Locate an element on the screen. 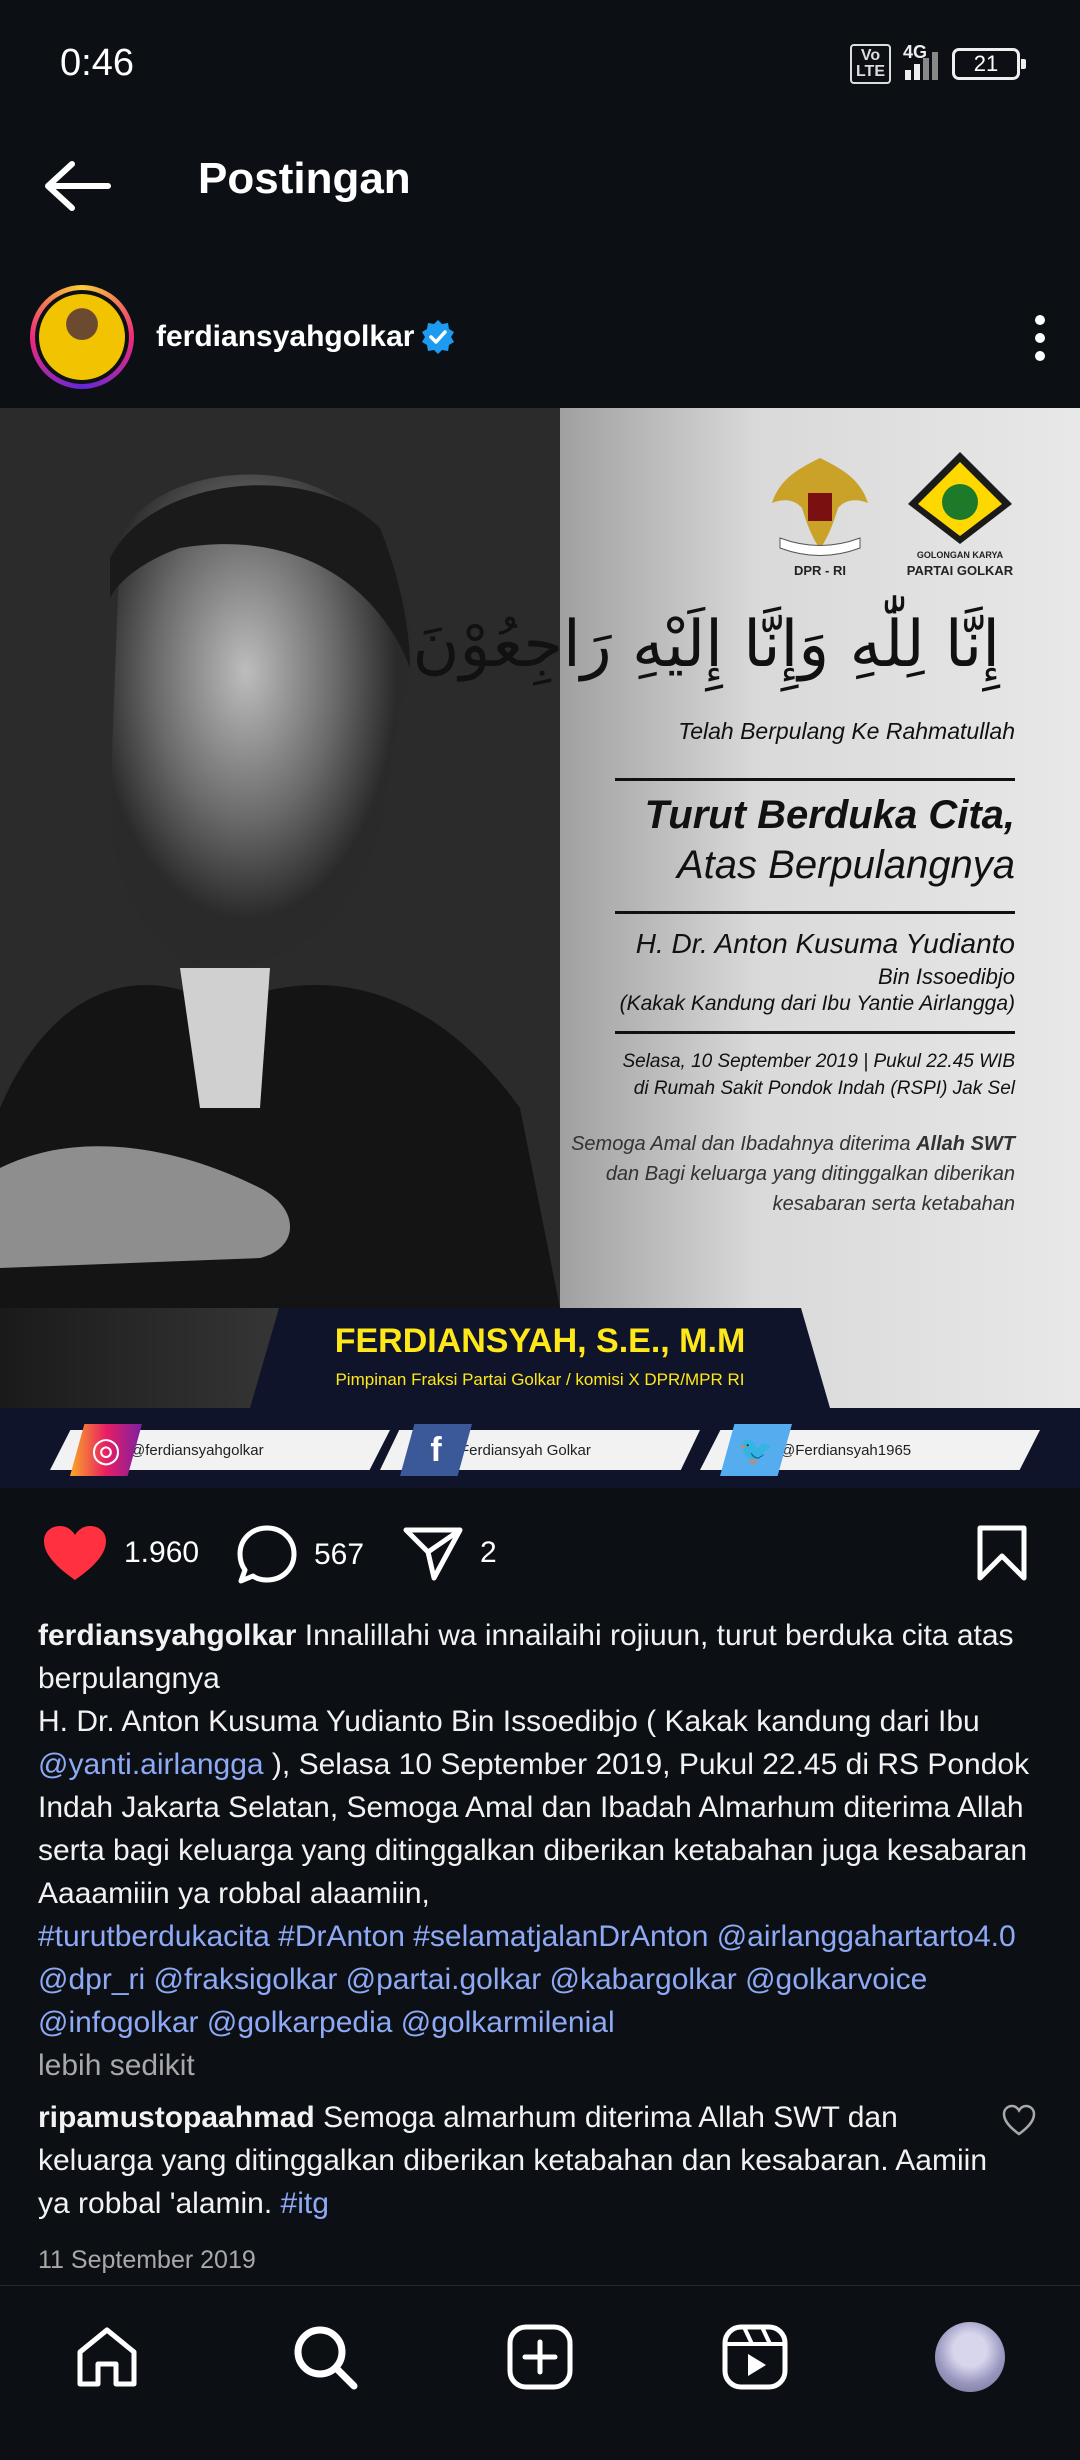 Image resolution: width=1080 pixels, height=2460 pixels. share-button: 2 is located at coordinates (449, 1553).